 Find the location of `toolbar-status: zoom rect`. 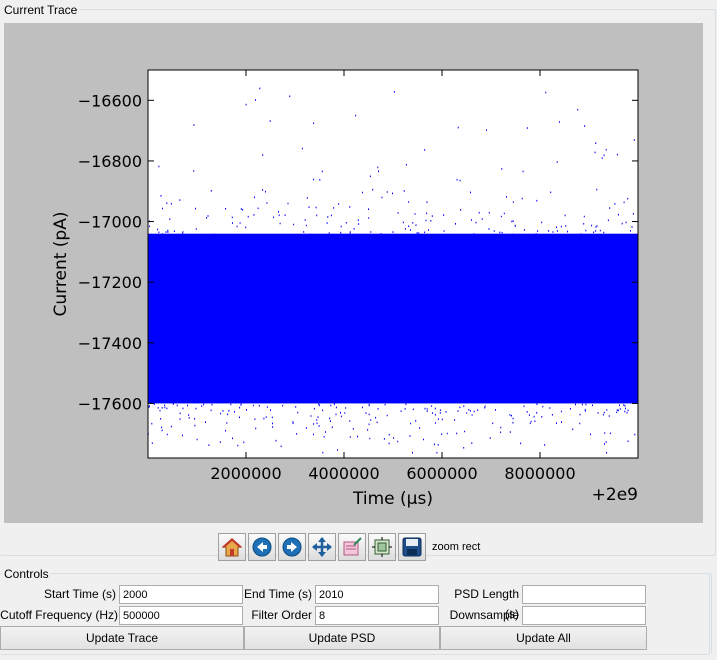

toolbar-status: zoom rect is located at coordinates (456, 547).